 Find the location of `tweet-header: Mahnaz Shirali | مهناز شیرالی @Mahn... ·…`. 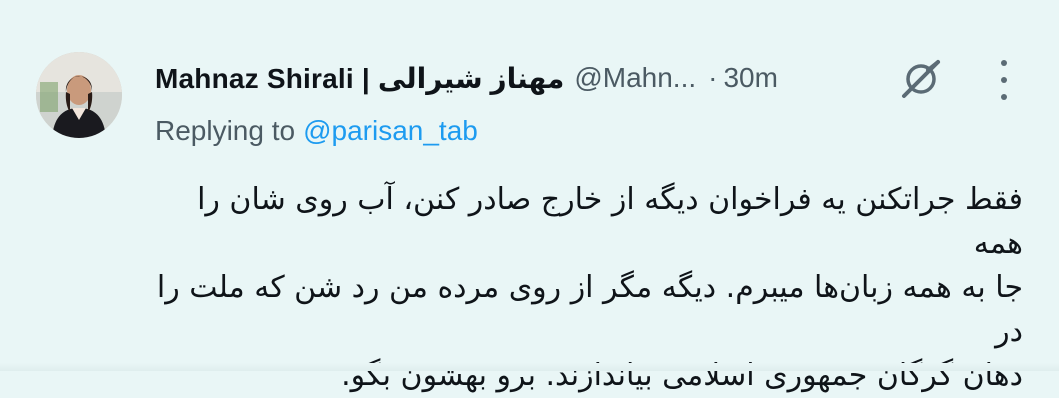

tweet-header: Mahnaz Shirali | مهناز شیرالی @Mahn... ·… is located at coordinates (466, 78).